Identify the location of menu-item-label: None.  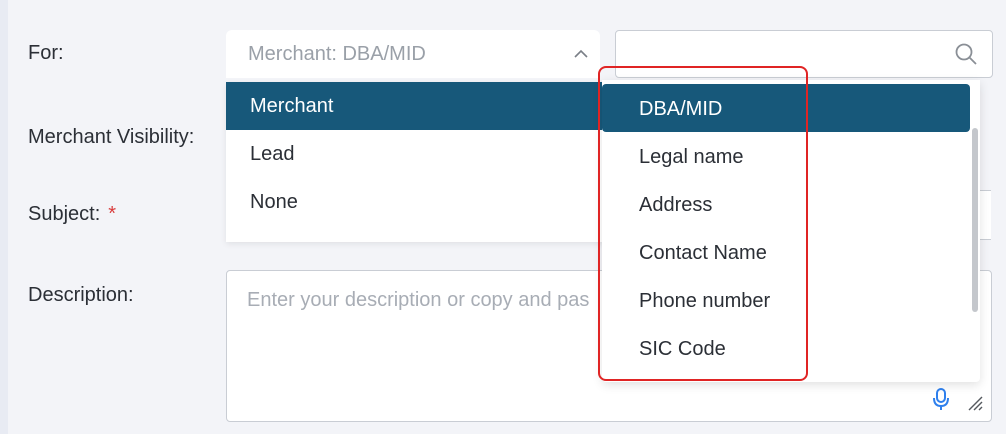
(274, 202).